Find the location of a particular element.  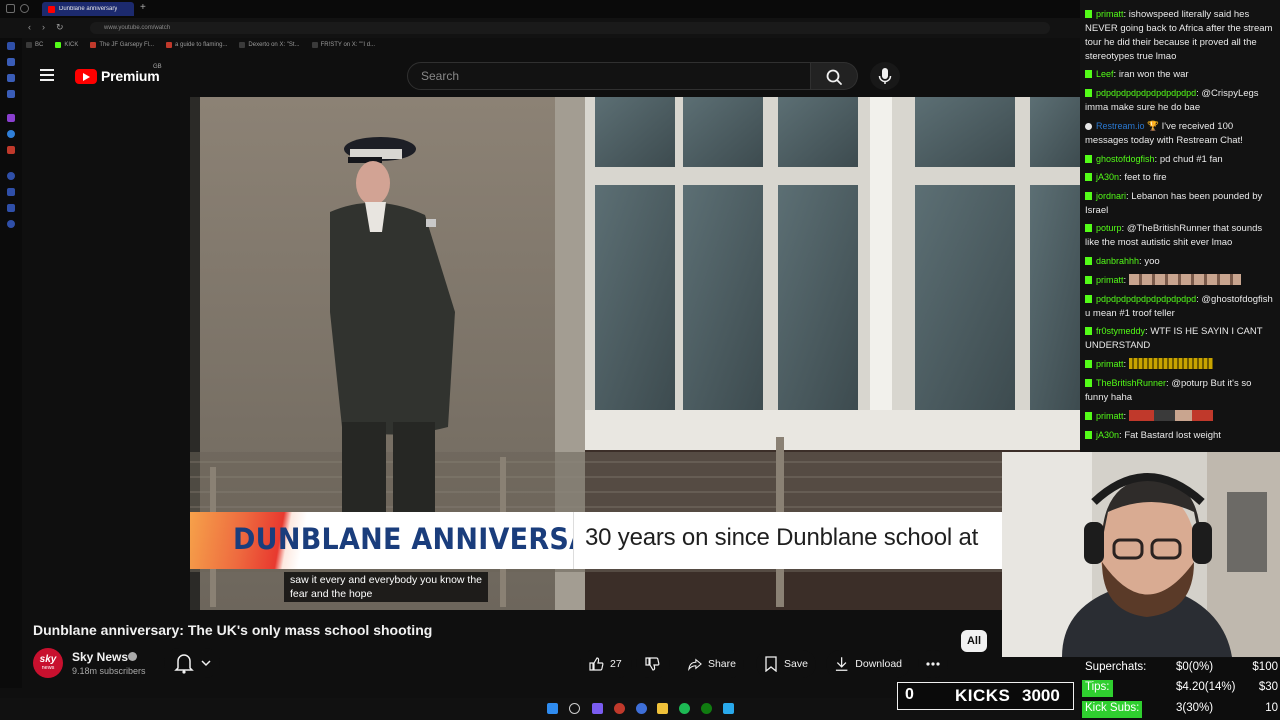

notifications-button is located at coordinates (192, 663).